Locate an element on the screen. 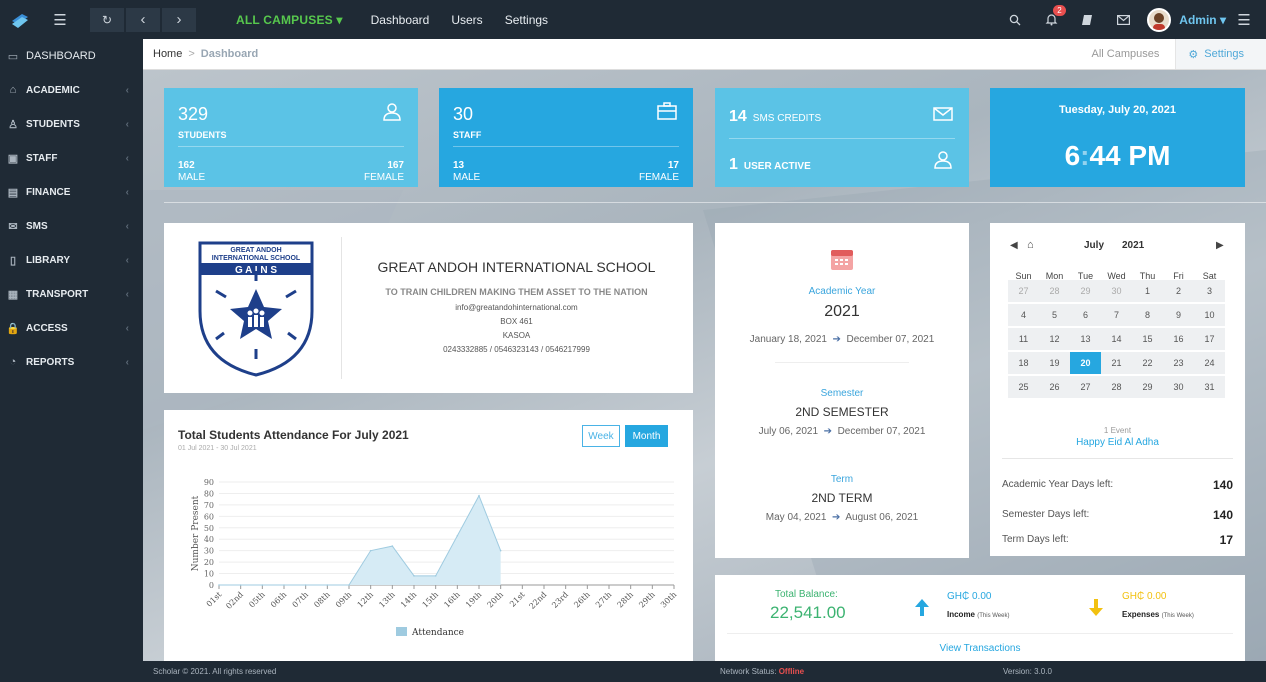 This screenshot has width=1266, height=682. x-tick-label: 07th is located at coordinates (300, 599).